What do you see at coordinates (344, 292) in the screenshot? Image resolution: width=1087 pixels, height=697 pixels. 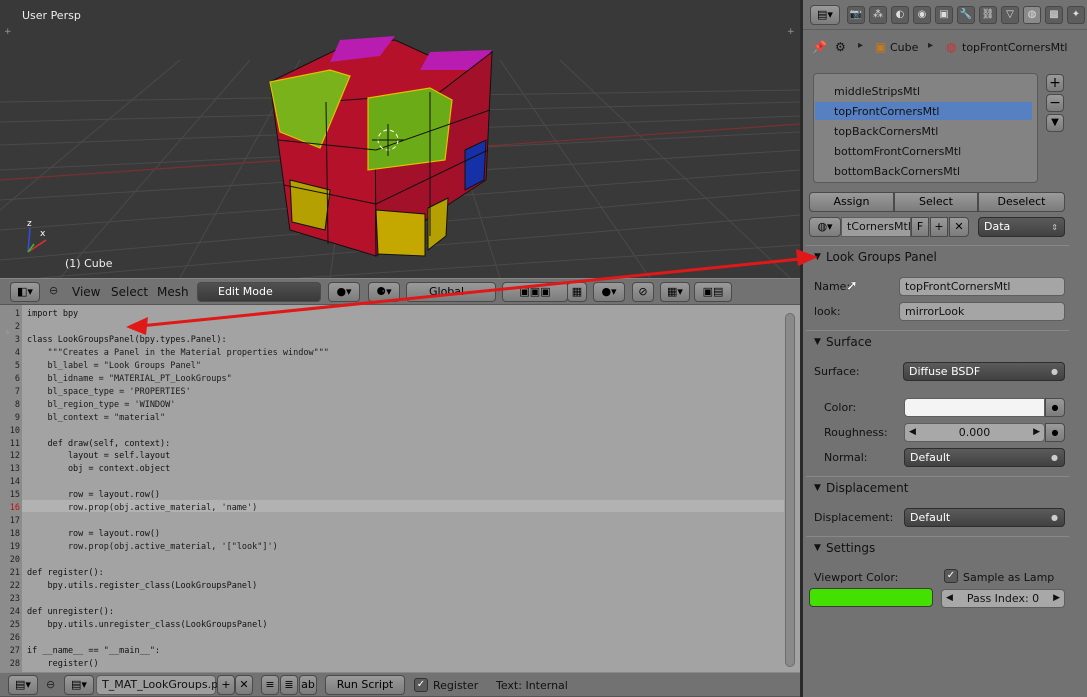 I see `shading-dropdown: ●▾` at bounding box center [344, 292].